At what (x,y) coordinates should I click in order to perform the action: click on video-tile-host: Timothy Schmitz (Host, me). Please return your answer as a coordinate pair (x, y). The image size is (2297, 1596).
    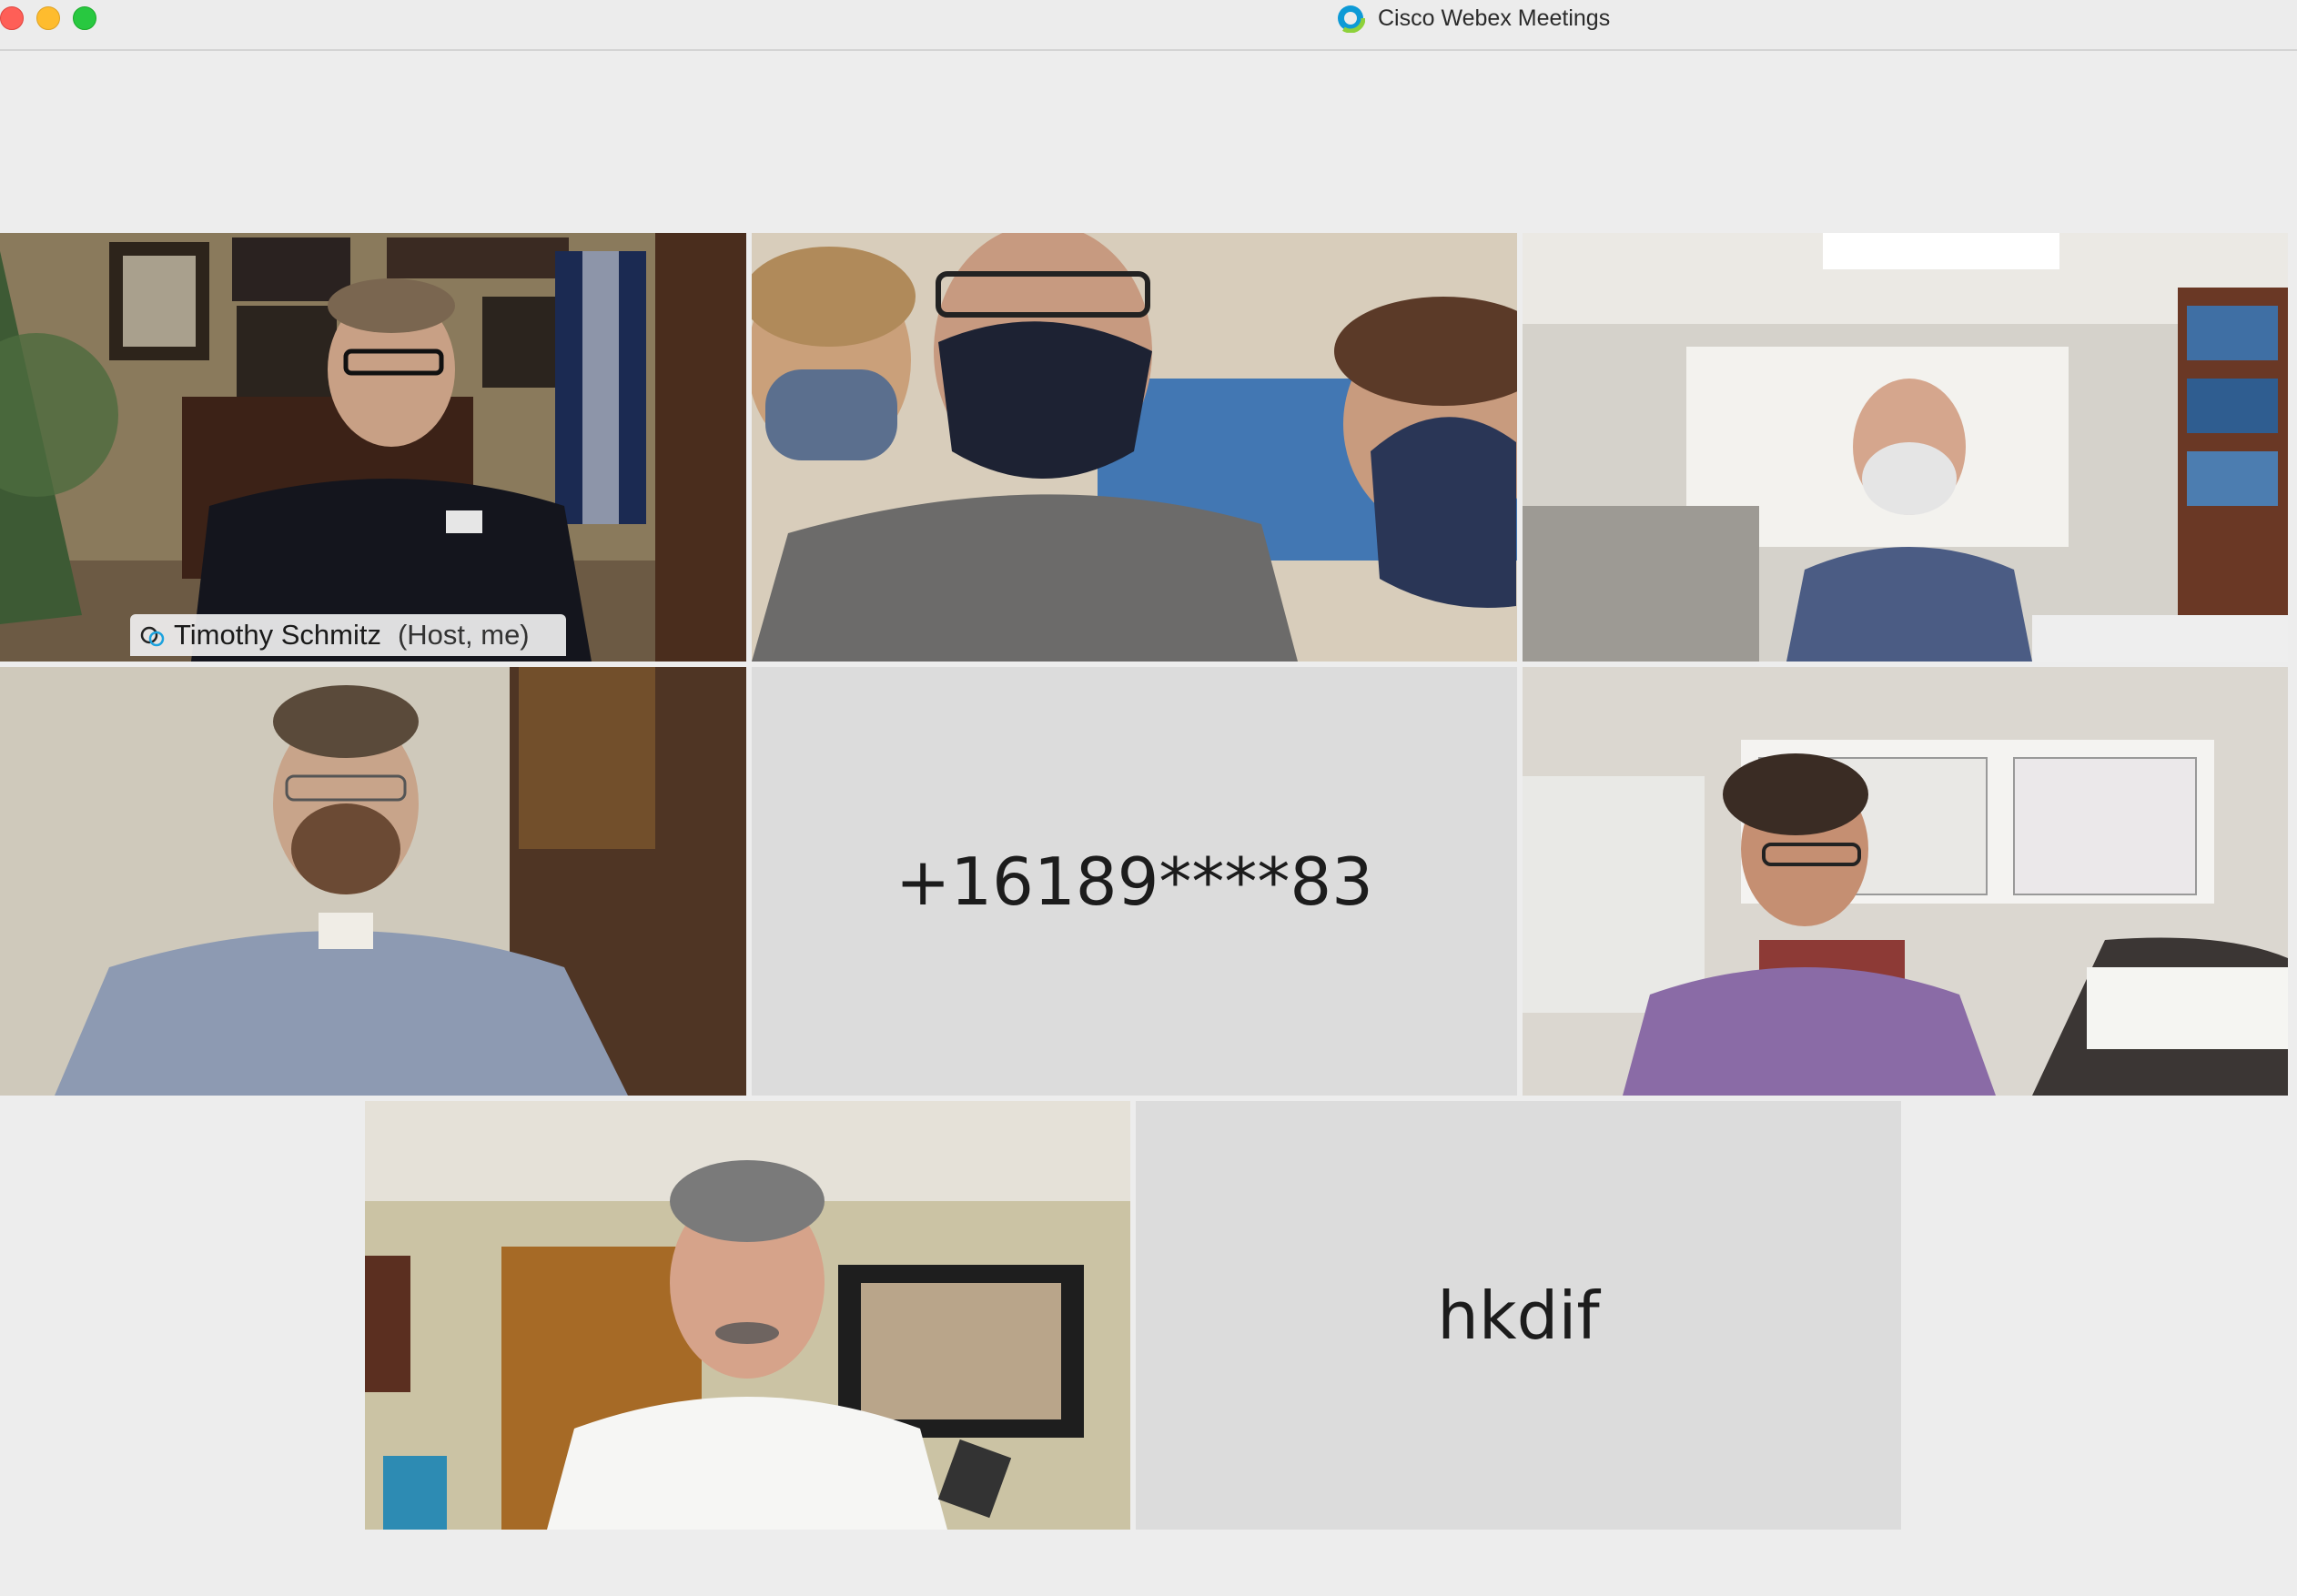
    Looking at the image, I should click on (373, 447).